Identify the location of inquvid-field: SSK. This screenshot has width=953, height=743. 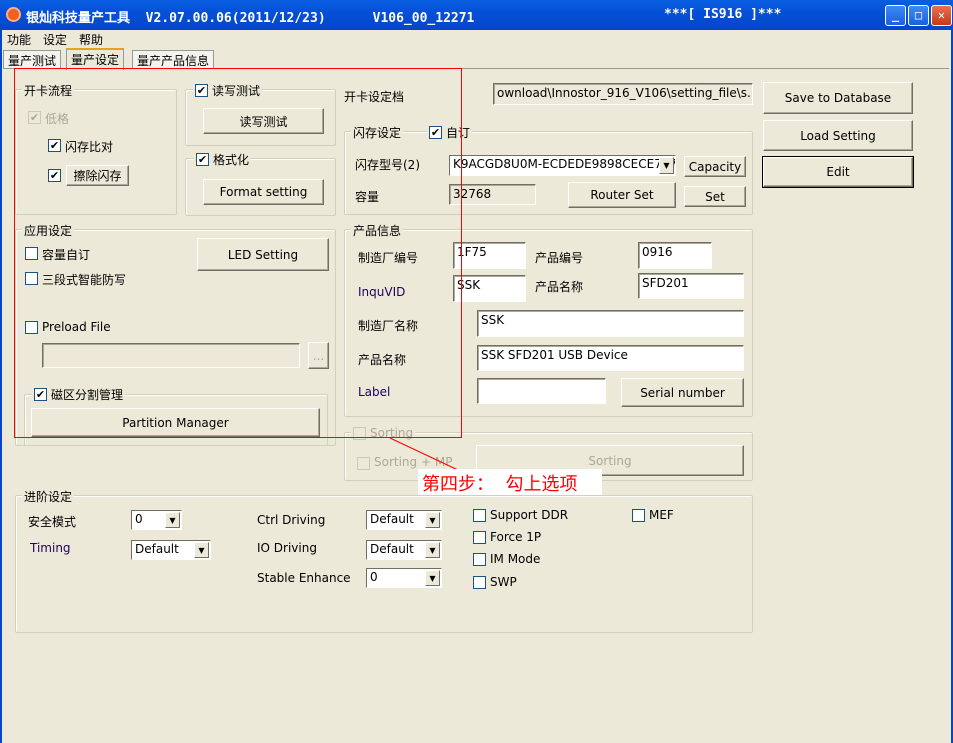
(489, 288).